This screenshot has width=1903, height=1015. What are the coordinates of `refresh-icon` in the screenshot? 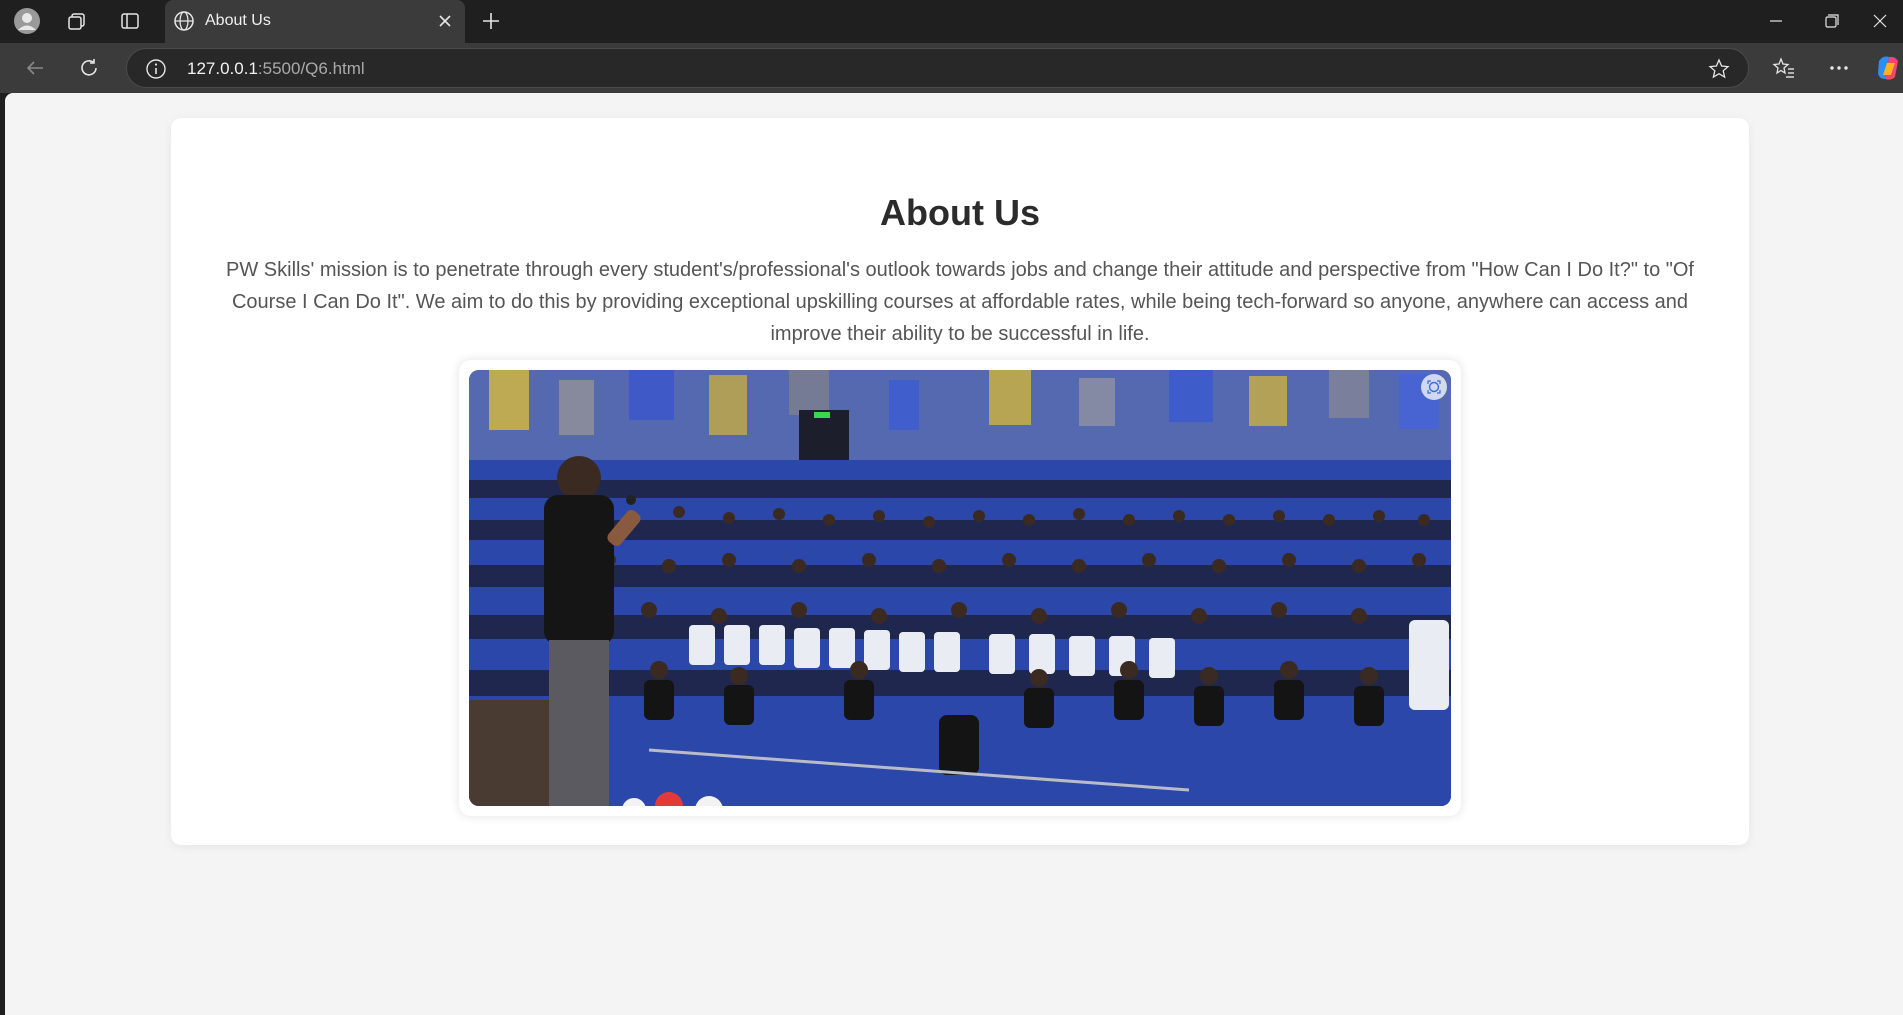 It's located at (89, 68).